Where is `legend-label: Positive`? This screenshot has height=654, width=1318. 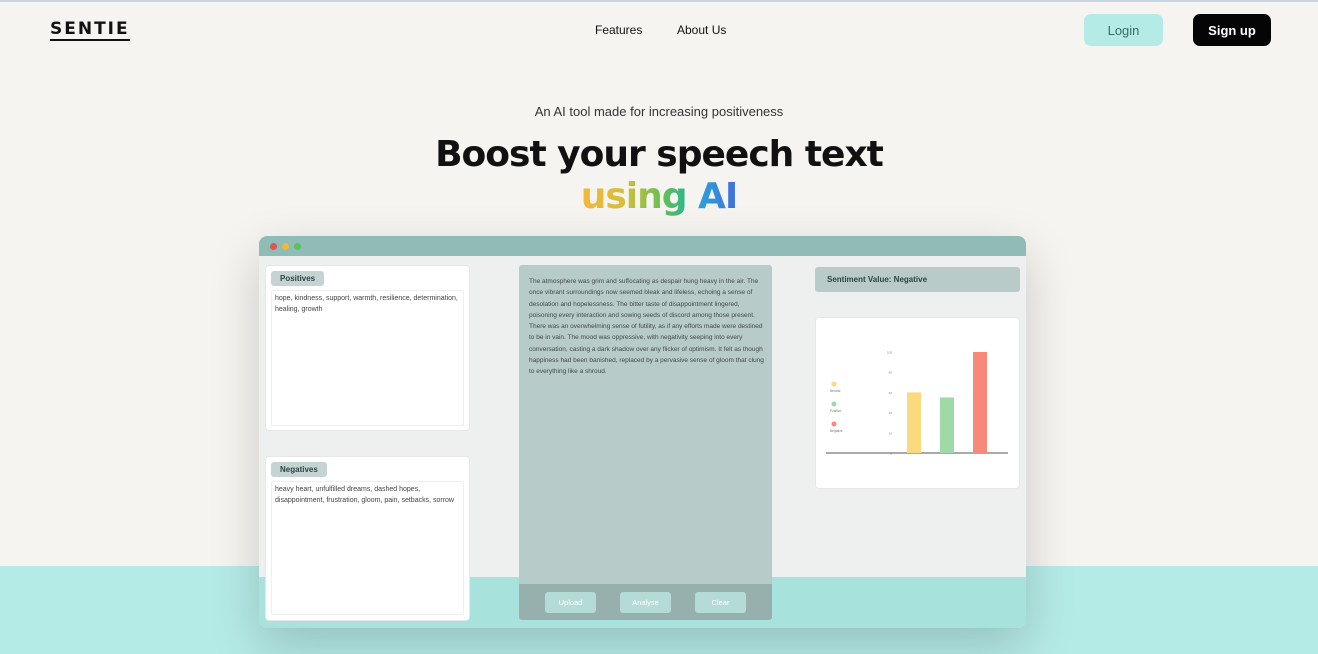 legend-label: Positive is located at coordinates (835, 411).